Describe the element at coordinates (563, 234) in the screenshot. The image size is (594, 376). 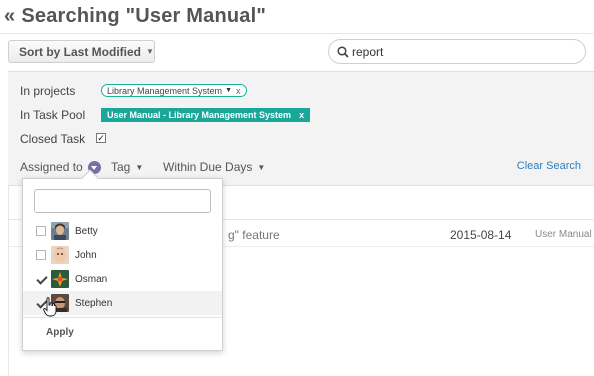
I see `result-task-pool: User Manual` at that location.